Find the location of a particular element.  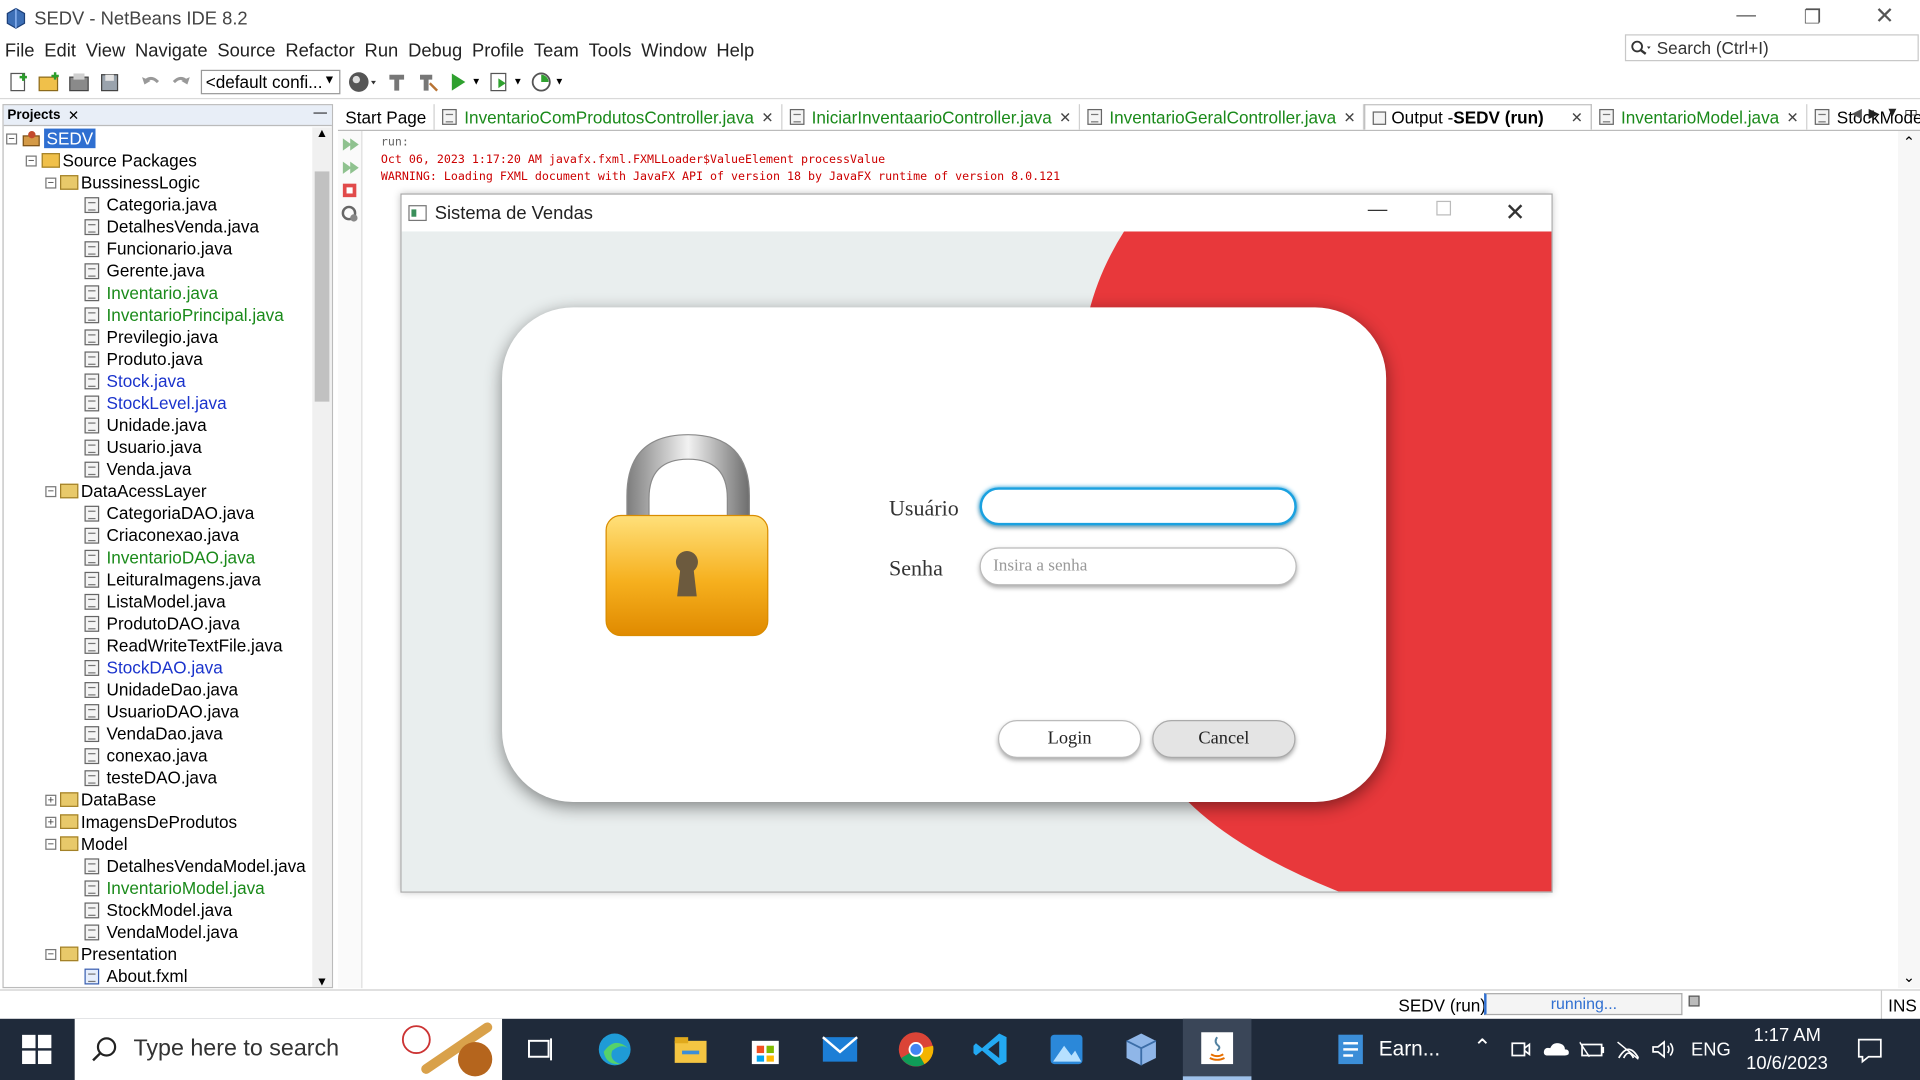

tree-file-item: Categoria.java is located at coordinates (150, 204).